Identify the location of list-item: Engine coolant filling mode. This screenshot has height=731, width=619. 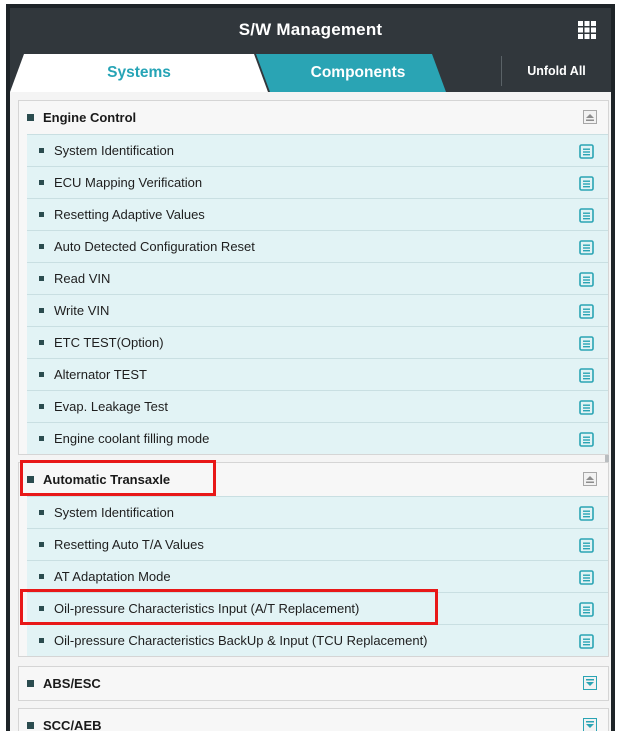
(317, 438).